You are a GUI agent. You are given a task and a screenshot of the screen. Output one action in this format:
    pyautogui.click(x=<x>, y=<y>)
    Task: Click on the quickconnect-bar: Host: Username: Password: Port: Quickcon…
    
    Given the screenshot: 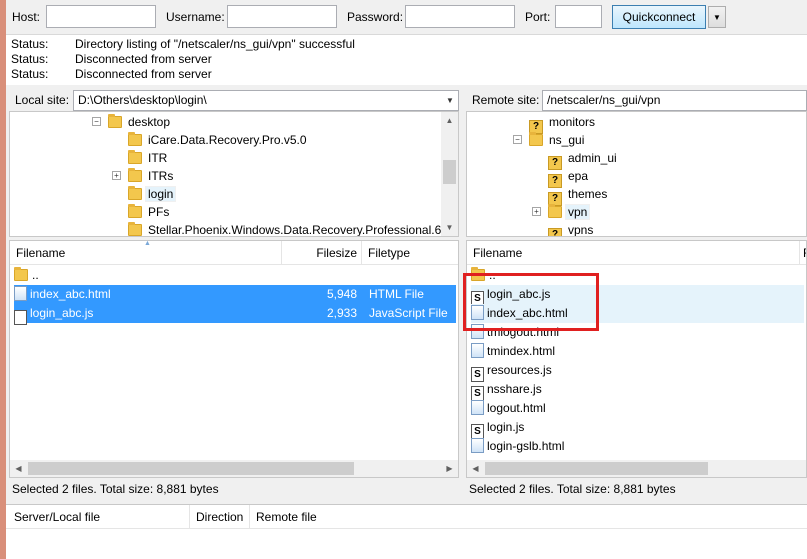 What is the action you would take?
    pyautogui.click(x=406, y=17)
    